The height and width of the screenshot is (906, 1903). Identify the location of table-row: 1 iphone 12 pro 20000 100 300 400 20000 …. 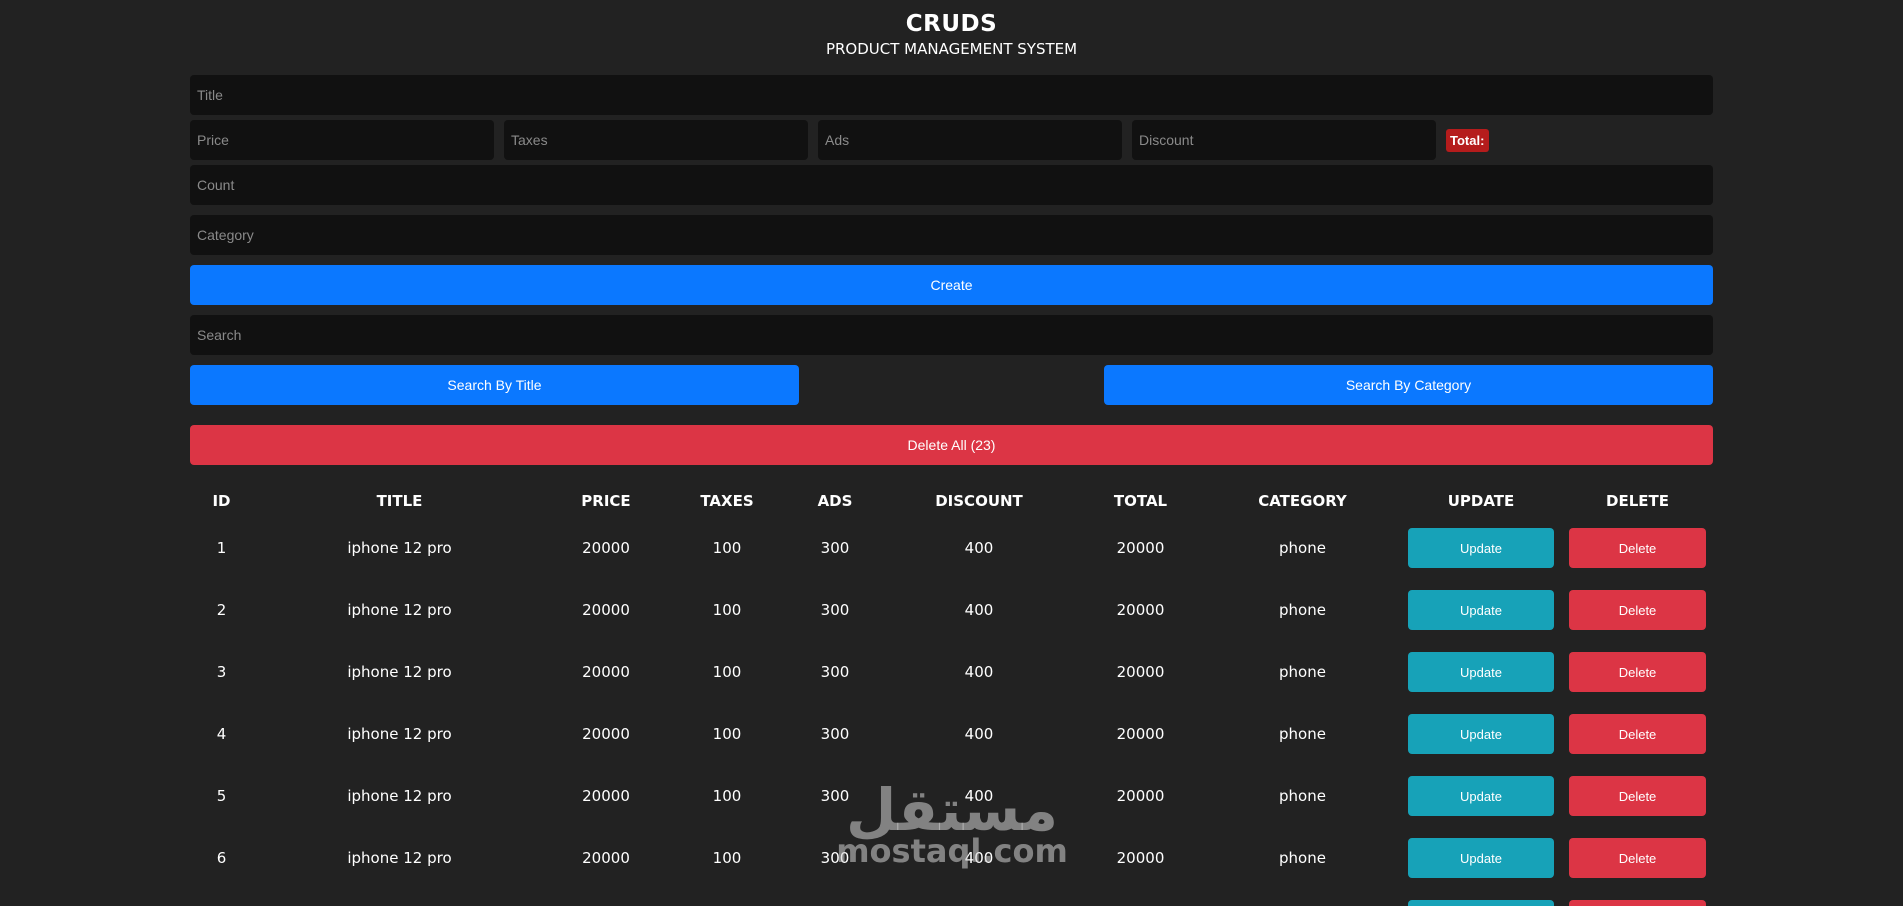
(951, 548).